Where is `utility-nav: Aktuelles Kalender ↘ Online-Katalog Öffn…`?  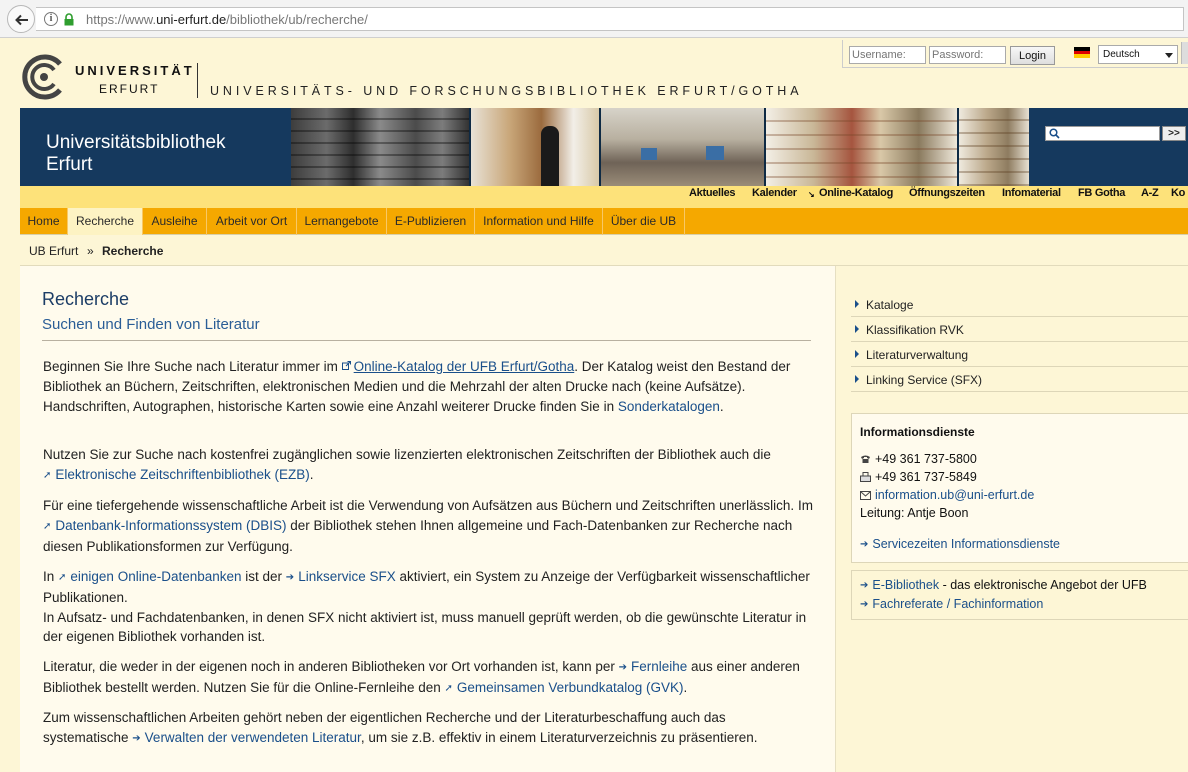
utility-nav: Aktuelles Kalender ↘ Online-Katalog Öffn… is located at coordinates (604, 197).